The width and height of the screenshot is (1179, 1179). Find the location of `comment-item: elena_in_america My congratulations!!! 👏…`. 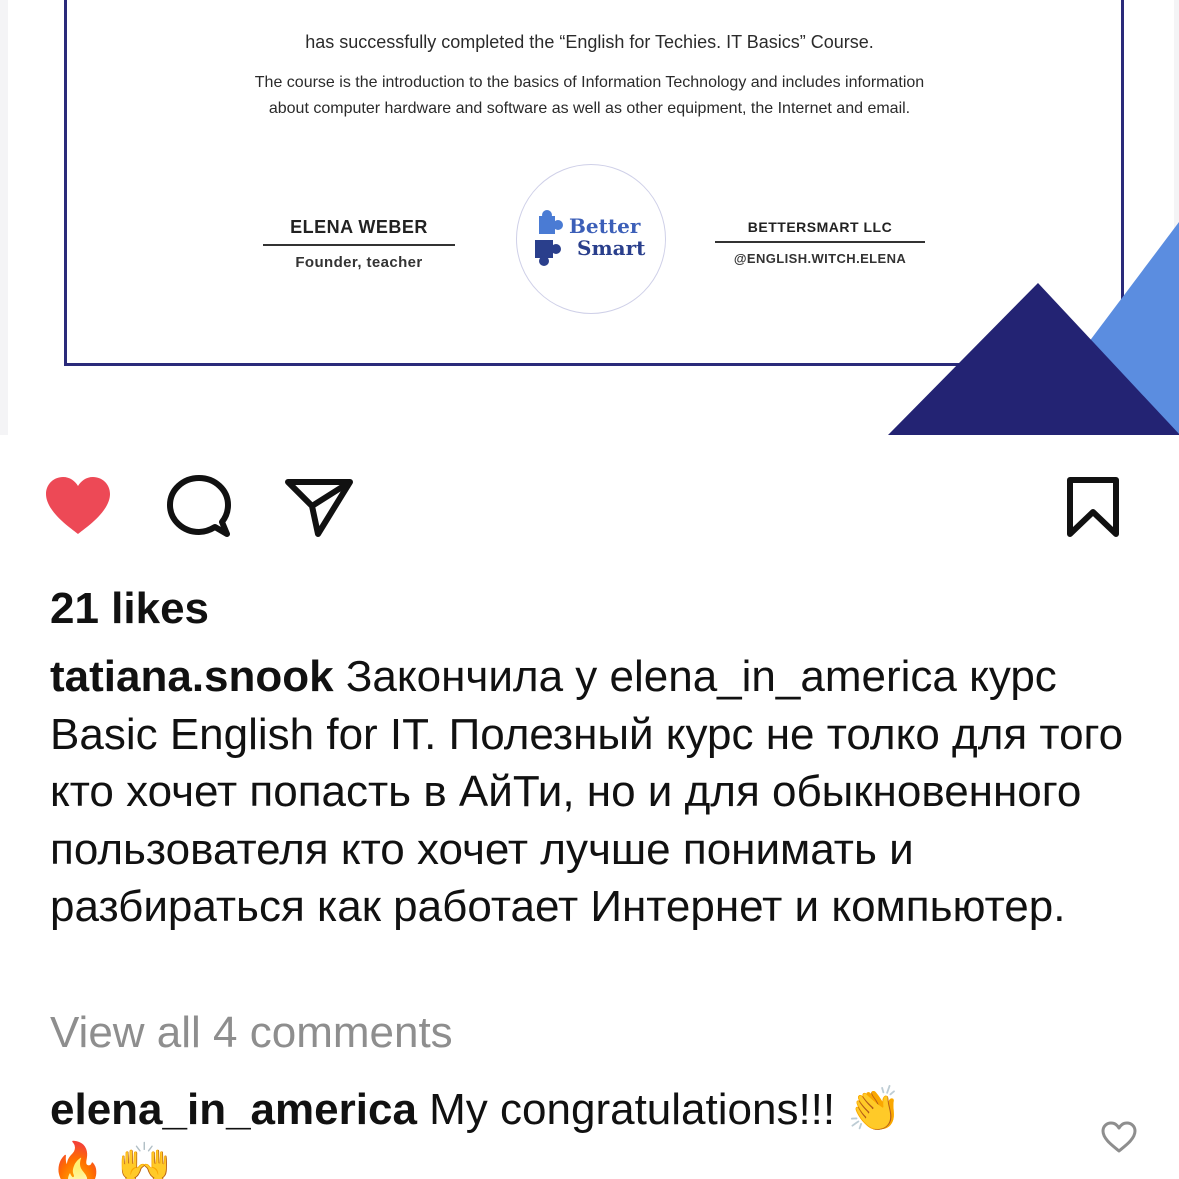

comment-item: elena_in_america My congratulations!!! 👏… is located at coordinates (565, 1130).